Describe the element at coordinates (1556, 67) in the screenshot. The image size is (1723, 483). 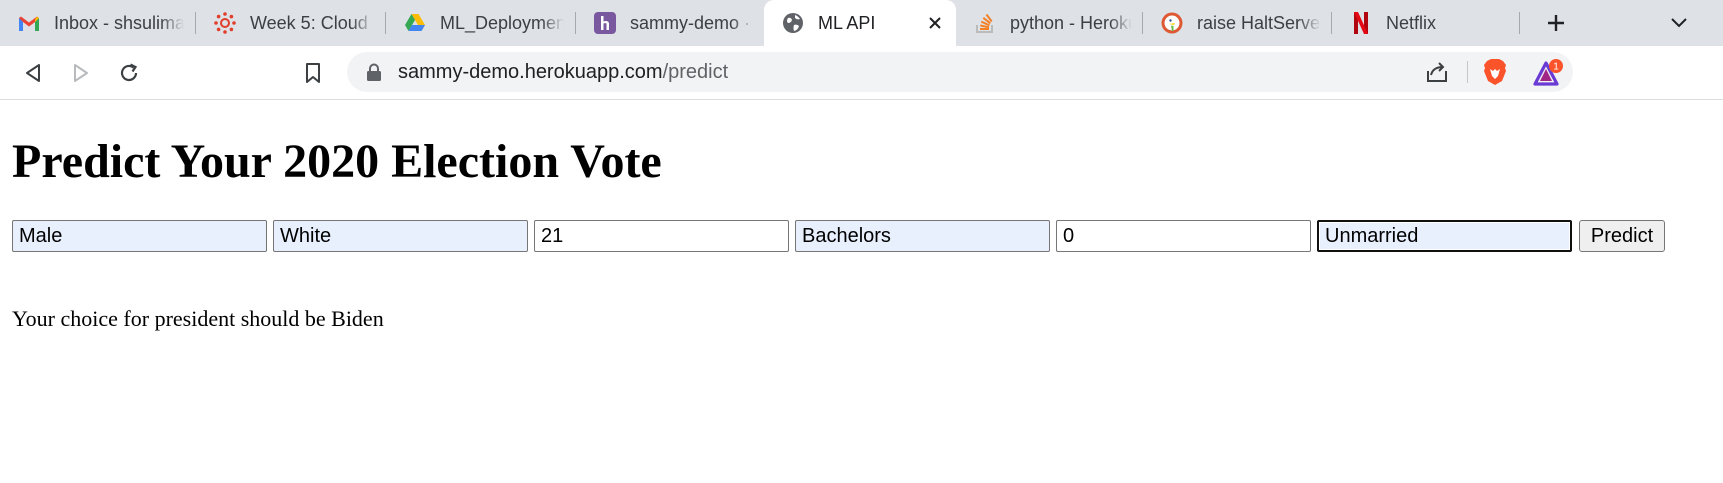
I see `rewards-badge-count: 1` at that location.